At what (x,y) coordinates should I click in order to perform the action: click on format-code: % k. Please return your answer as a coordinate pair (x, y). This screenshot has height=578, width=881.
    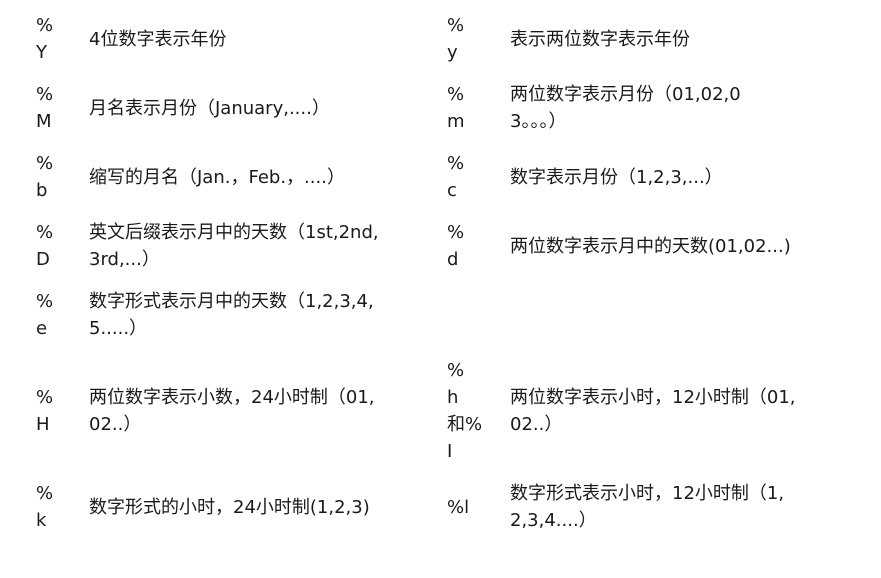
    Looking at the image, I should click on (45, 507).